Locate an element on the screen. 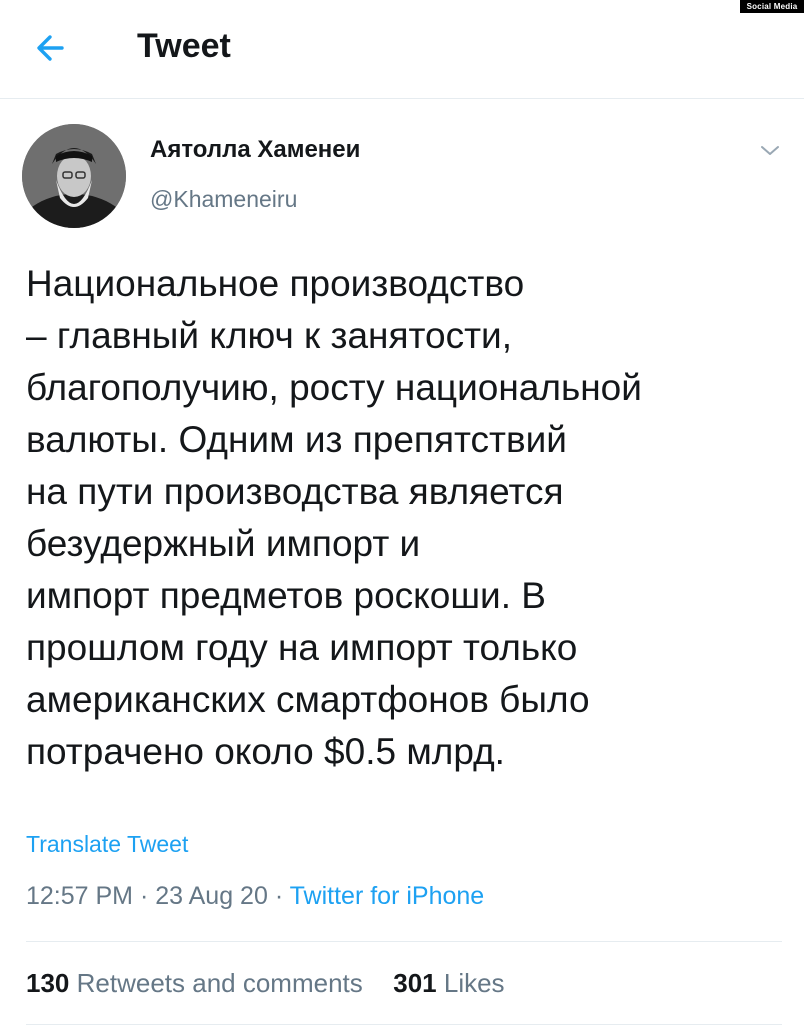  author-display-name: Аятолла Хаменеи is located at coordinates (255, 150).